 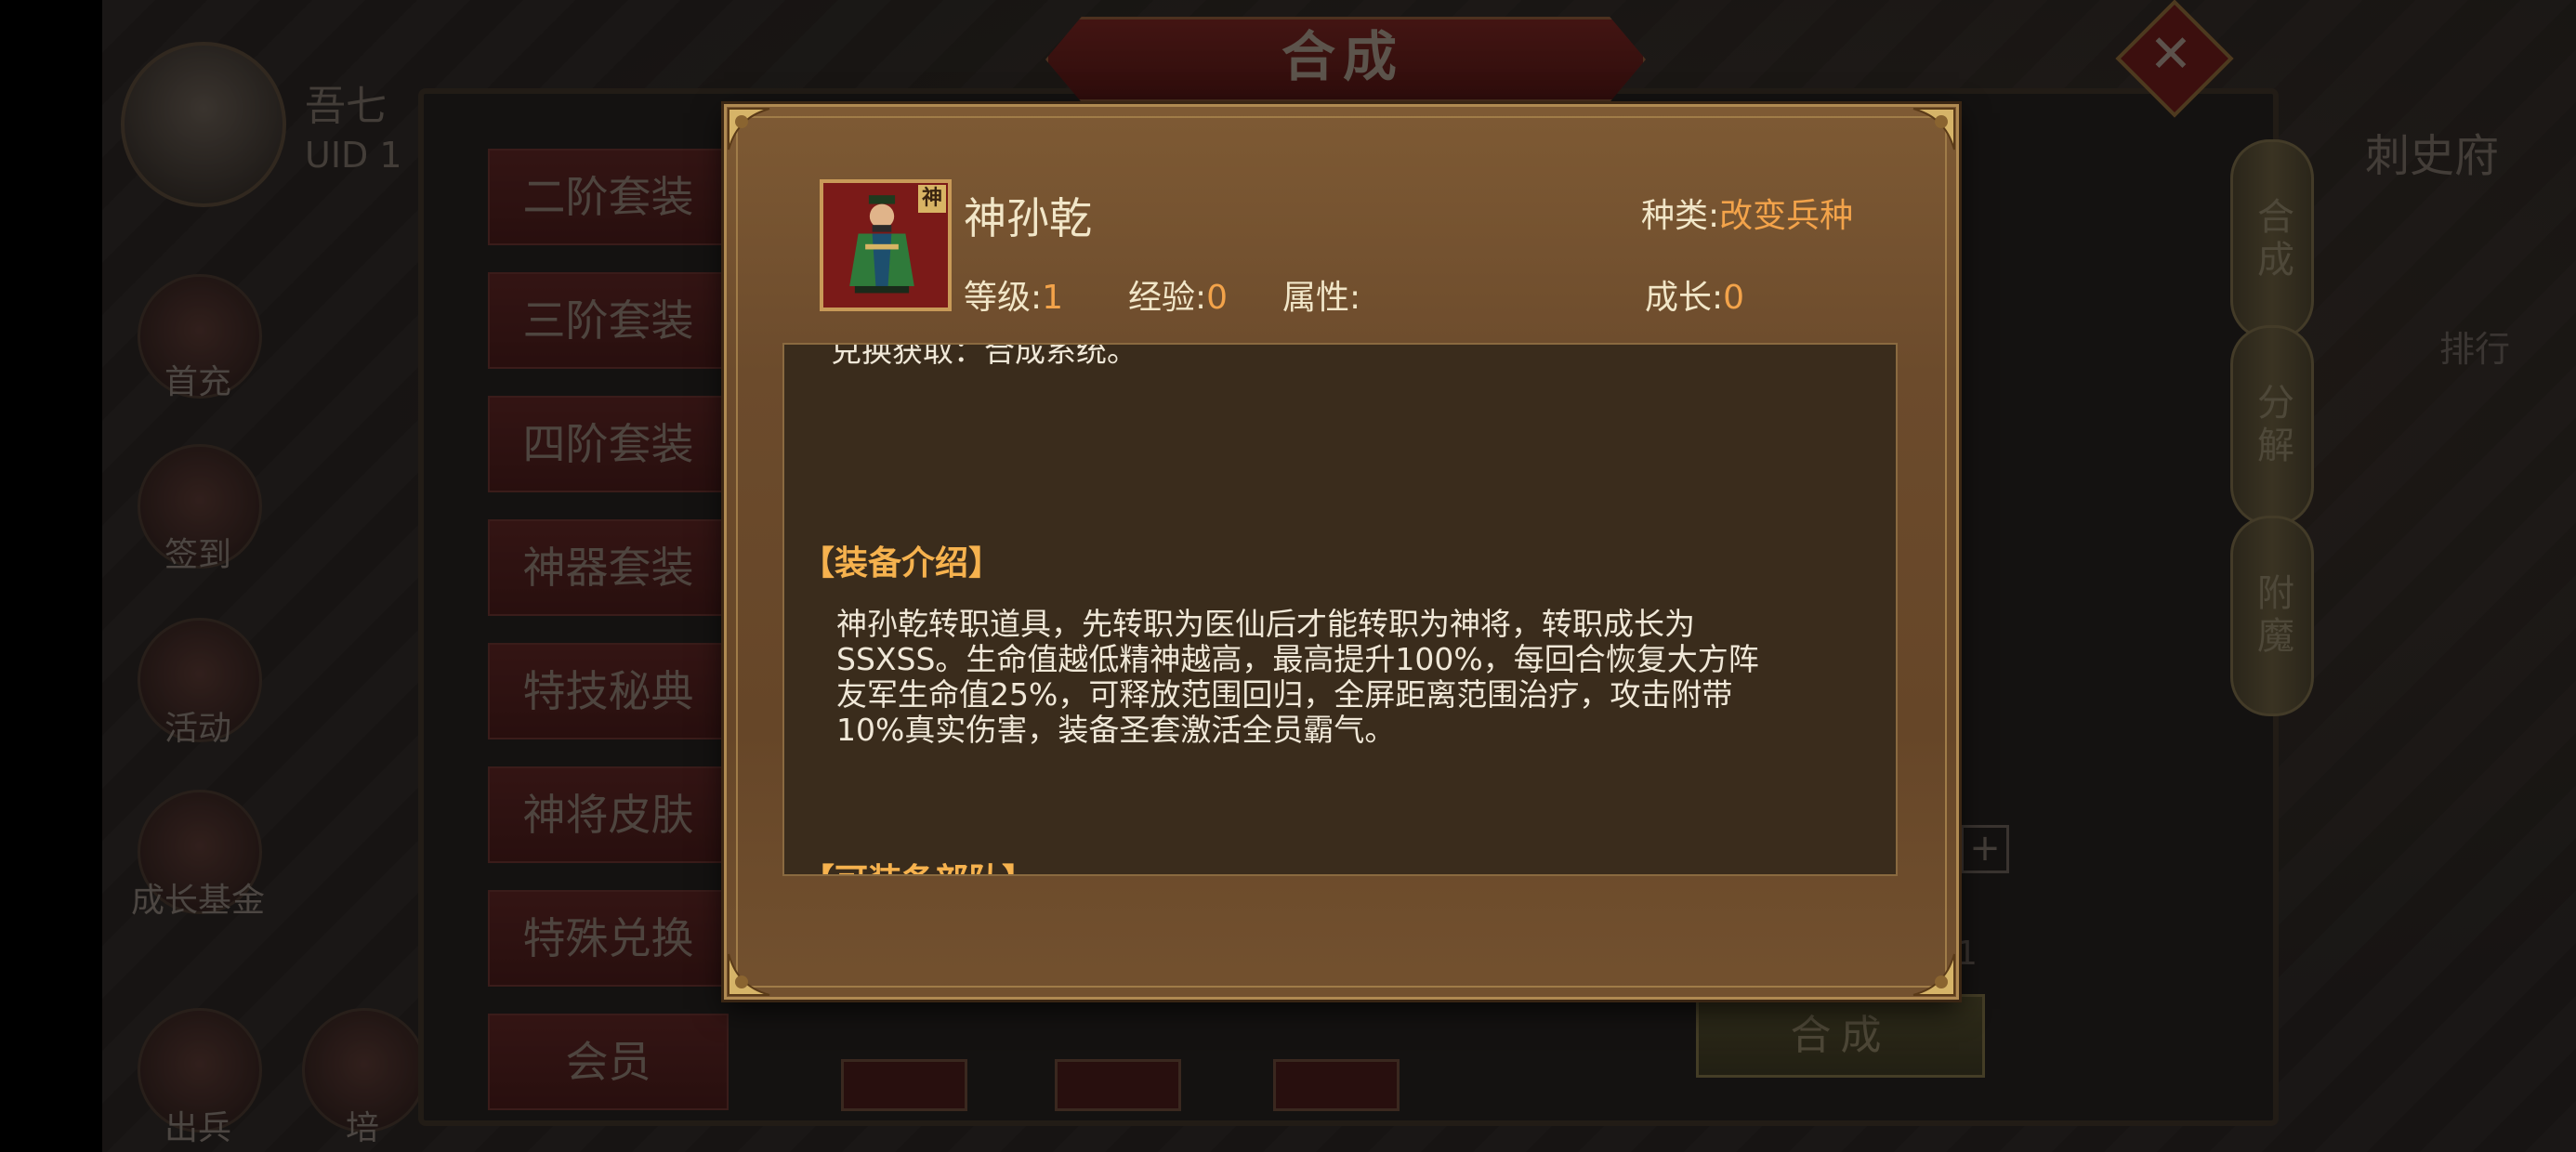 What do you see at coordinates (902, 563) in the screenshot?
I see `intro-heading: 【装备介绍】` at bounding box center [902, 563].